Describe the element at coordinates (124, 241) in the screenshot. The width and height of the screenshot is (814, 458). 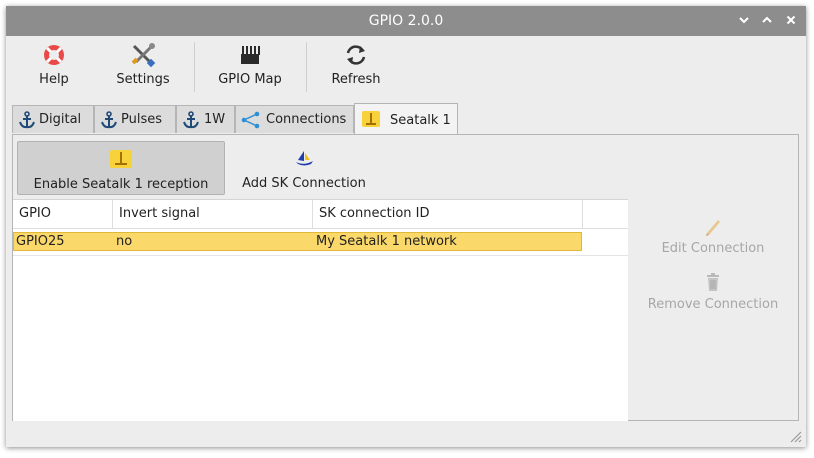
I see `cell-invert-signal: no` at that location.